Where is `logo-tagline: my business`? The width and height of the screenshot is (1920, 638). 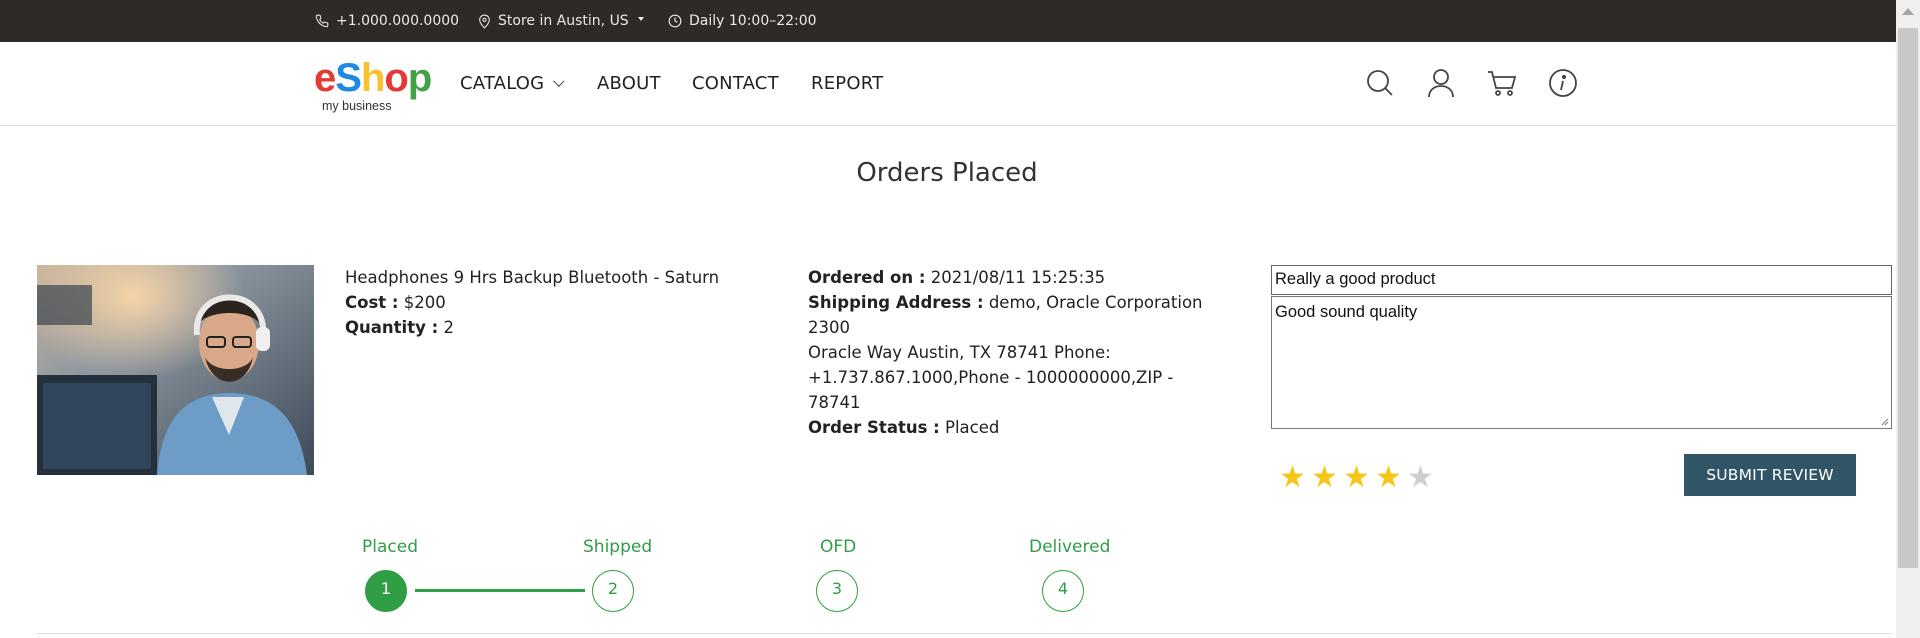 logo-tagline: my business is located at coordinates (357, 106).